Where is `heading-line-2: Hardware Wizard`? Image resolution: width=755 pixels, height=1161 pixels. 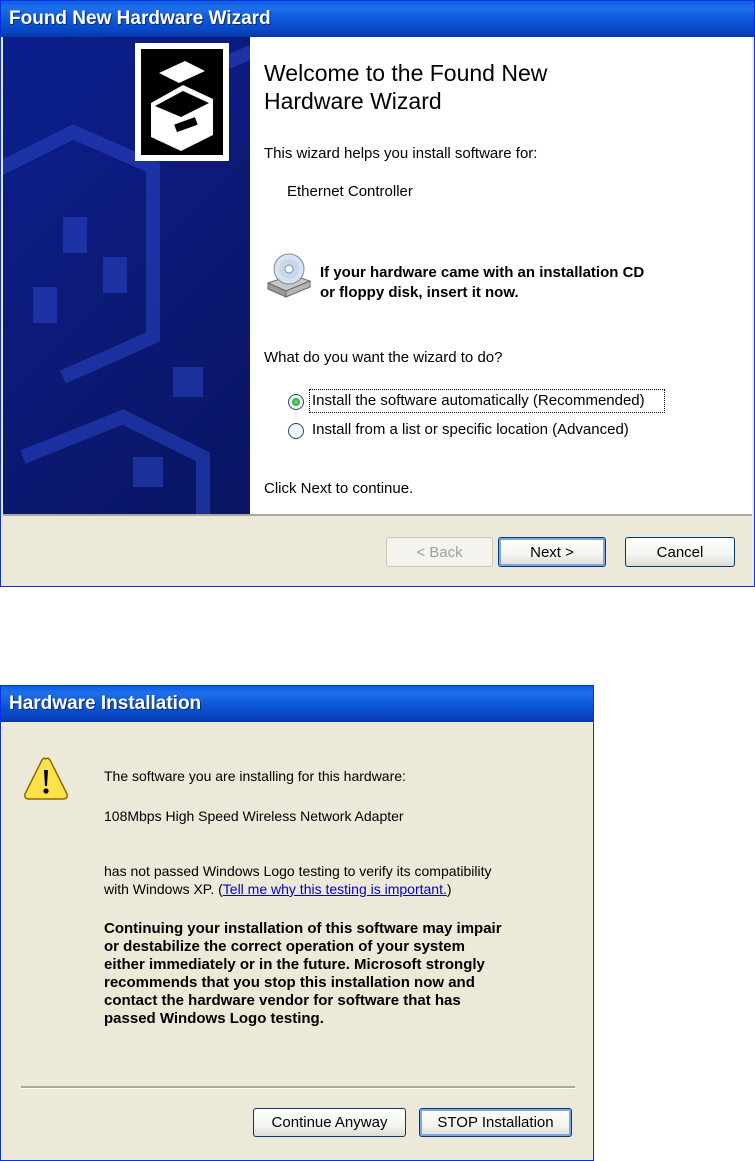
heading-line-2: Hardware Wizard is located at coordinates (353, 101).